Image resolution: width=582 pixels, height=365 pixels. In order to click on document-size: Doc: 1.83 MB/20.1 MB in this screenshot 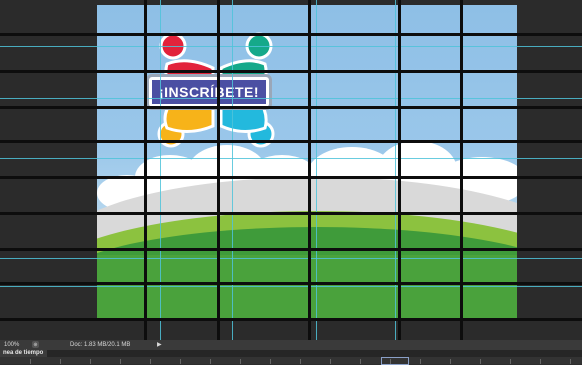, I will do `click(100, 345)`.